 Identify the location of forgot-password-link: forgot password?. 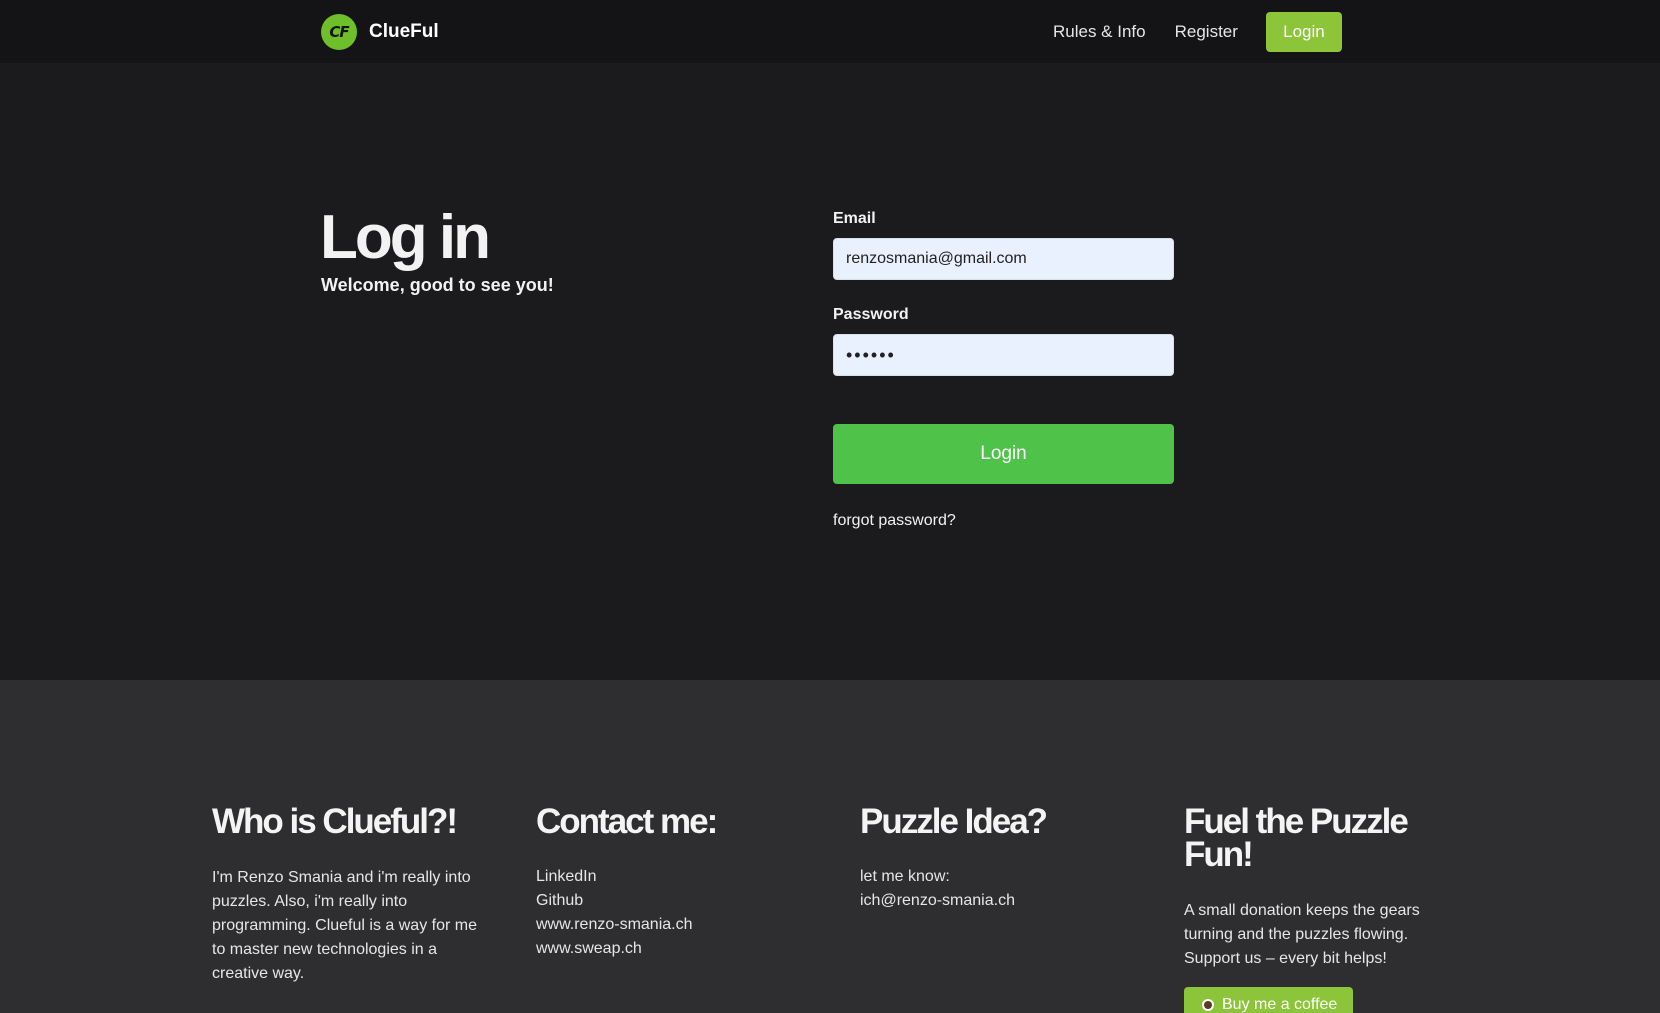
(894, 521).